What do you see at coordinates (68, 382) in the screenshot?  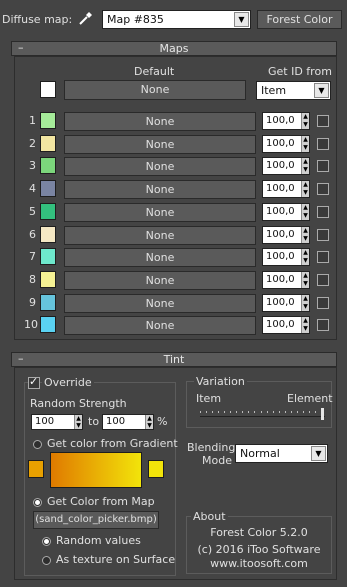 I see `override-label: Override` at bounding box center [68, 382].